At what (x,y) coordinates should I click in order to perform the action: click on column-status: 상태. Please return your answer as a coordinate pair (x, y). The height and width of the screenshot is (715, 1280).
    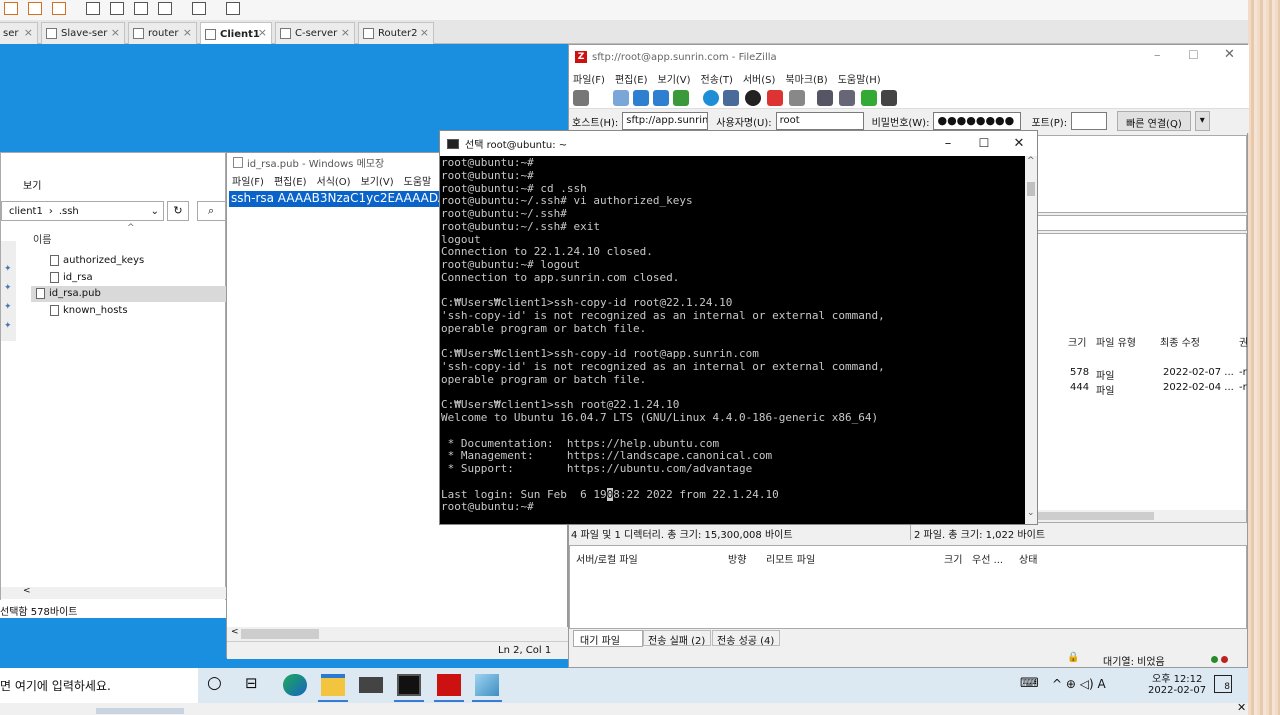
    Looking at the image, I should click on (1028, 558).